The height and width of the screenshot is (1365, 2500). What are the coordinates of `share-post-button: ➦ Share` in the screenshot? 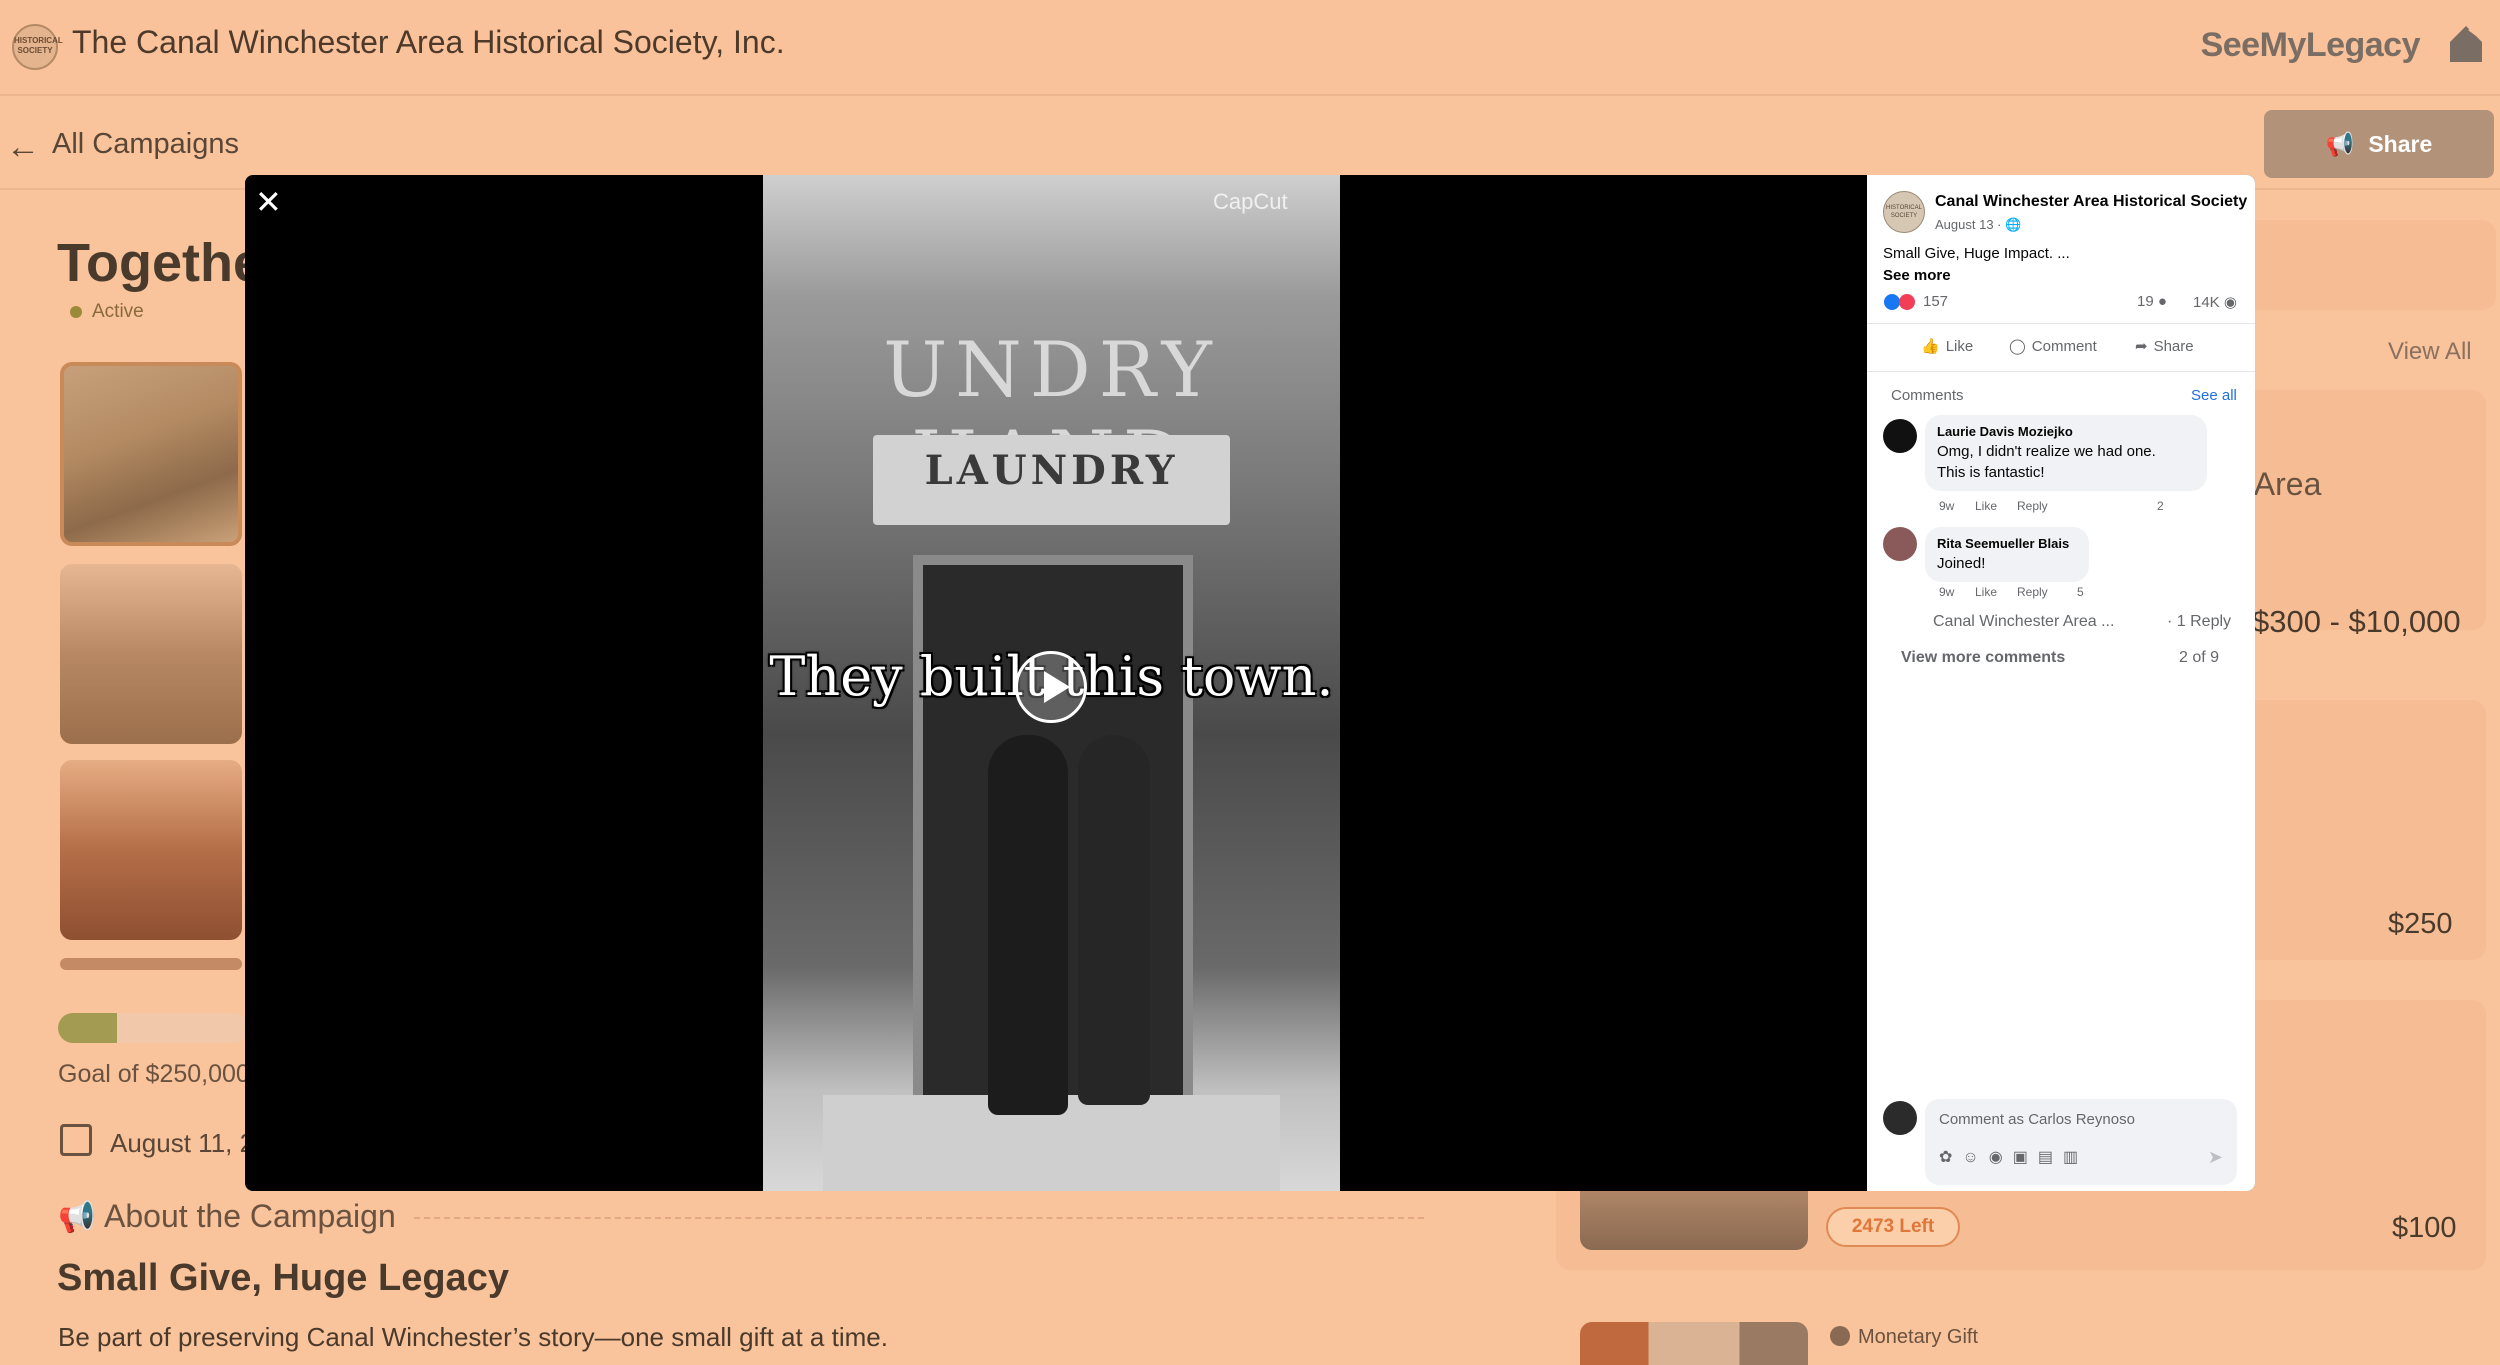 It's located at (2164, 346).